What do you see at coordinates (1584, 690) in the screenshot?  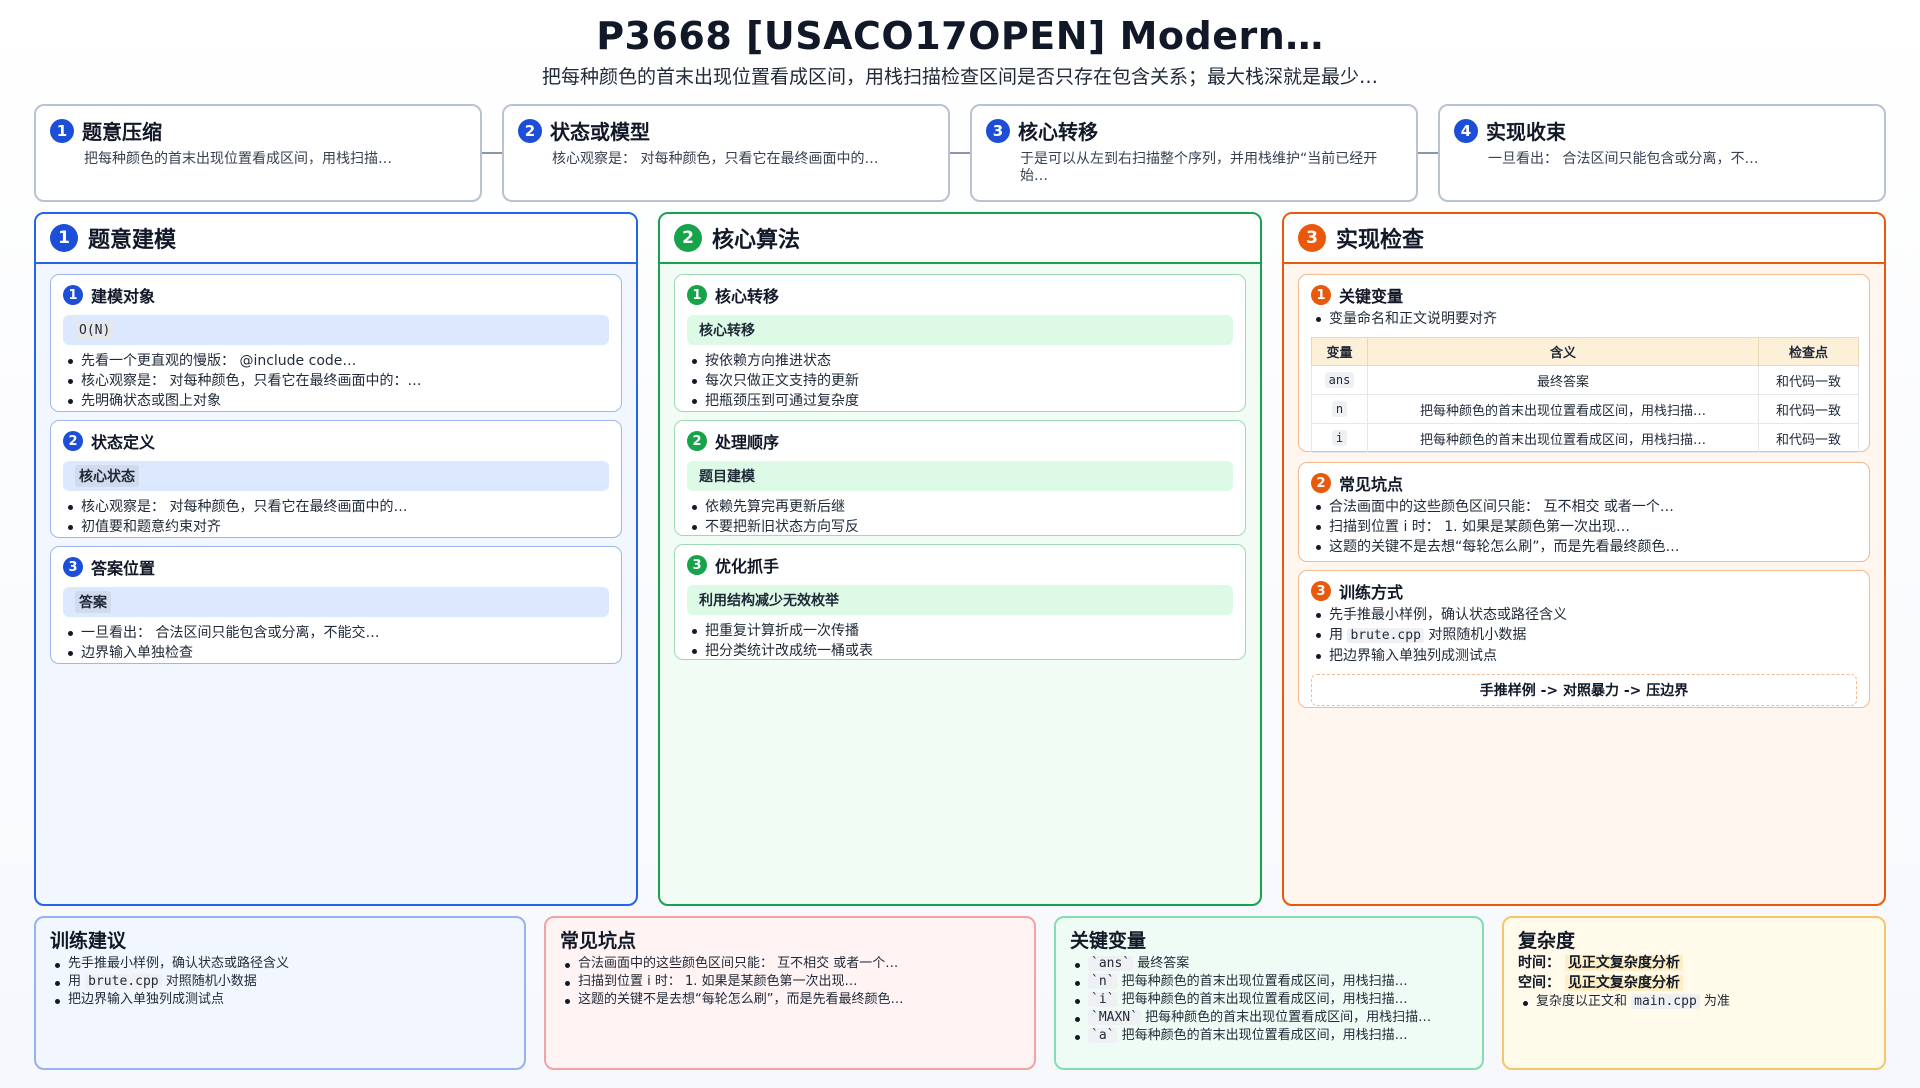 I see `training-flow-box: 手推样例 -> 对照暴力 -> 压边界` at bounding box center [1584, 690].